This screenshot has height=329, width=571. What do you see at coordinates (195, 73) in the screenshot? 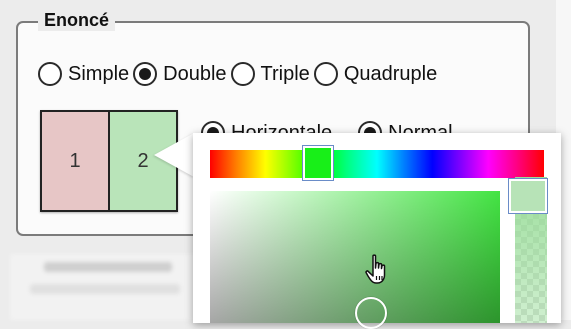
I see `radio-double-label: Double` at bounding box center [195, 73].